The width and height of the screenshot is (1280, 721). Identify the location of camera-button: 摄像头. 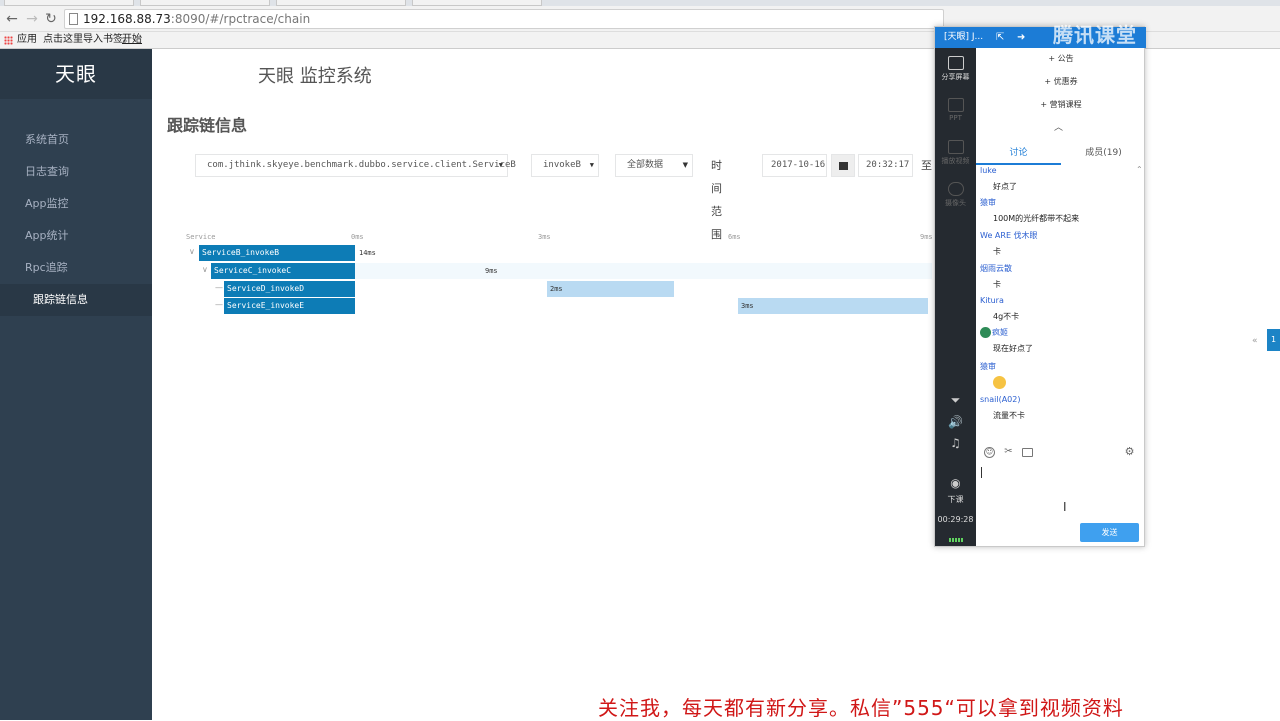
(955, 195).